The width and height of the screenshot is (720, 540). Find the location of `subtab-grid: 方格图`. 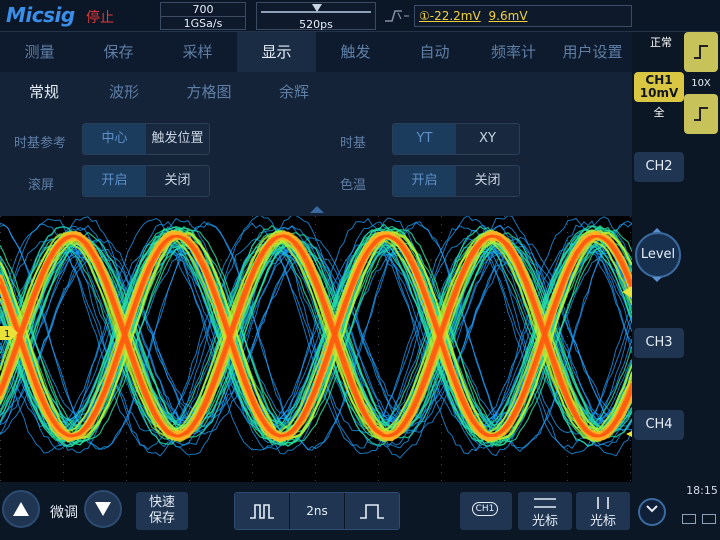

subtab-grid: 方格图 is located at coordinates (209, 92).